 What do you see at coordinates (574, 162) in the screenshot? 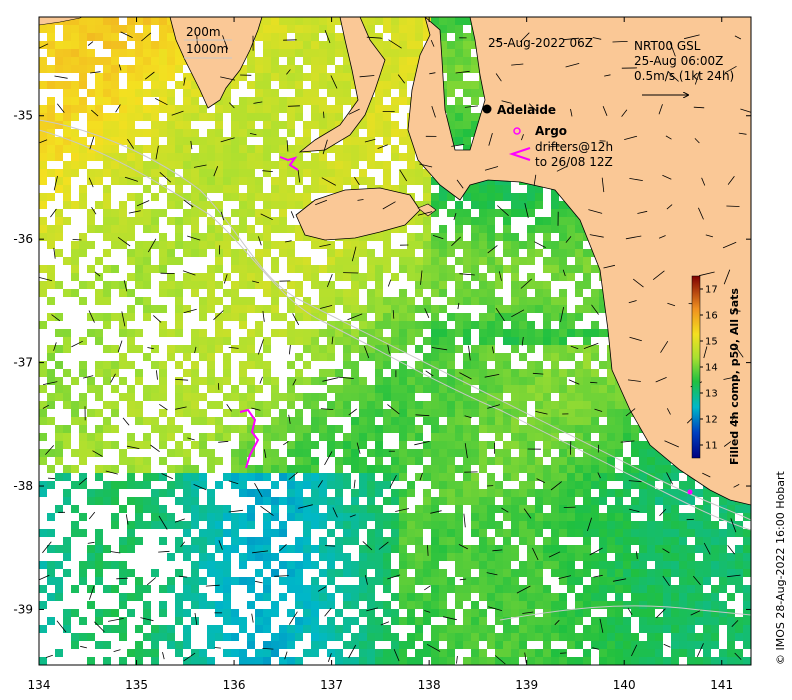
I see `drifter-legend-line-2: to 26/08 12Z` at bounding box center [574, 162].